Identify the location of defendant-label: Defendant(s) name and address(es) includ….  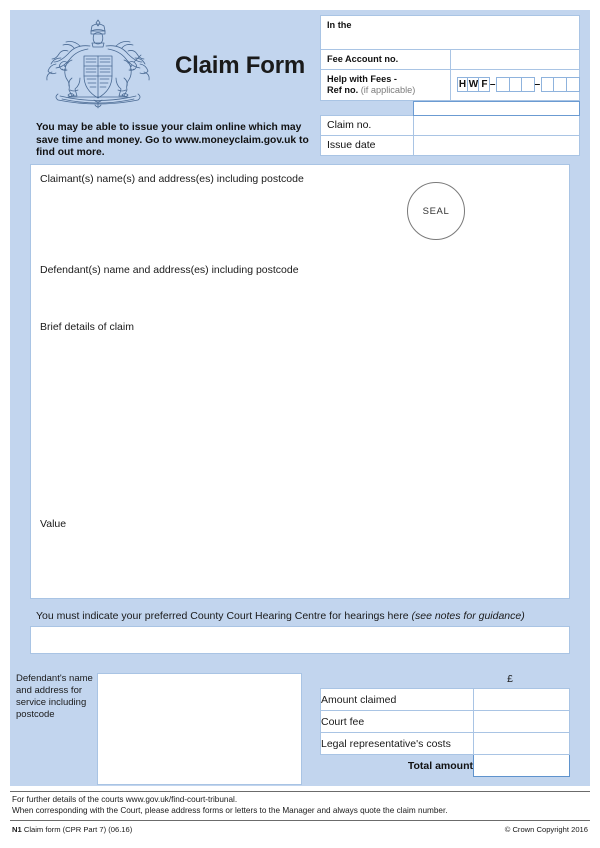
(169, 270).